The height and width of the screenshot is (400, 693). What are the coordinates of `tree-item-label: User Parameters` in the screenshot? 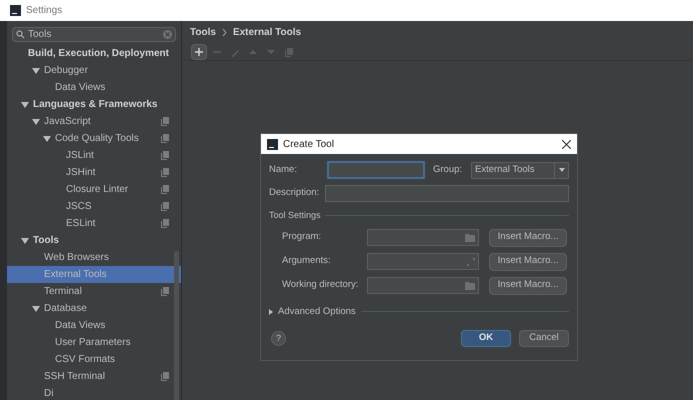 It's located at (93, 343).